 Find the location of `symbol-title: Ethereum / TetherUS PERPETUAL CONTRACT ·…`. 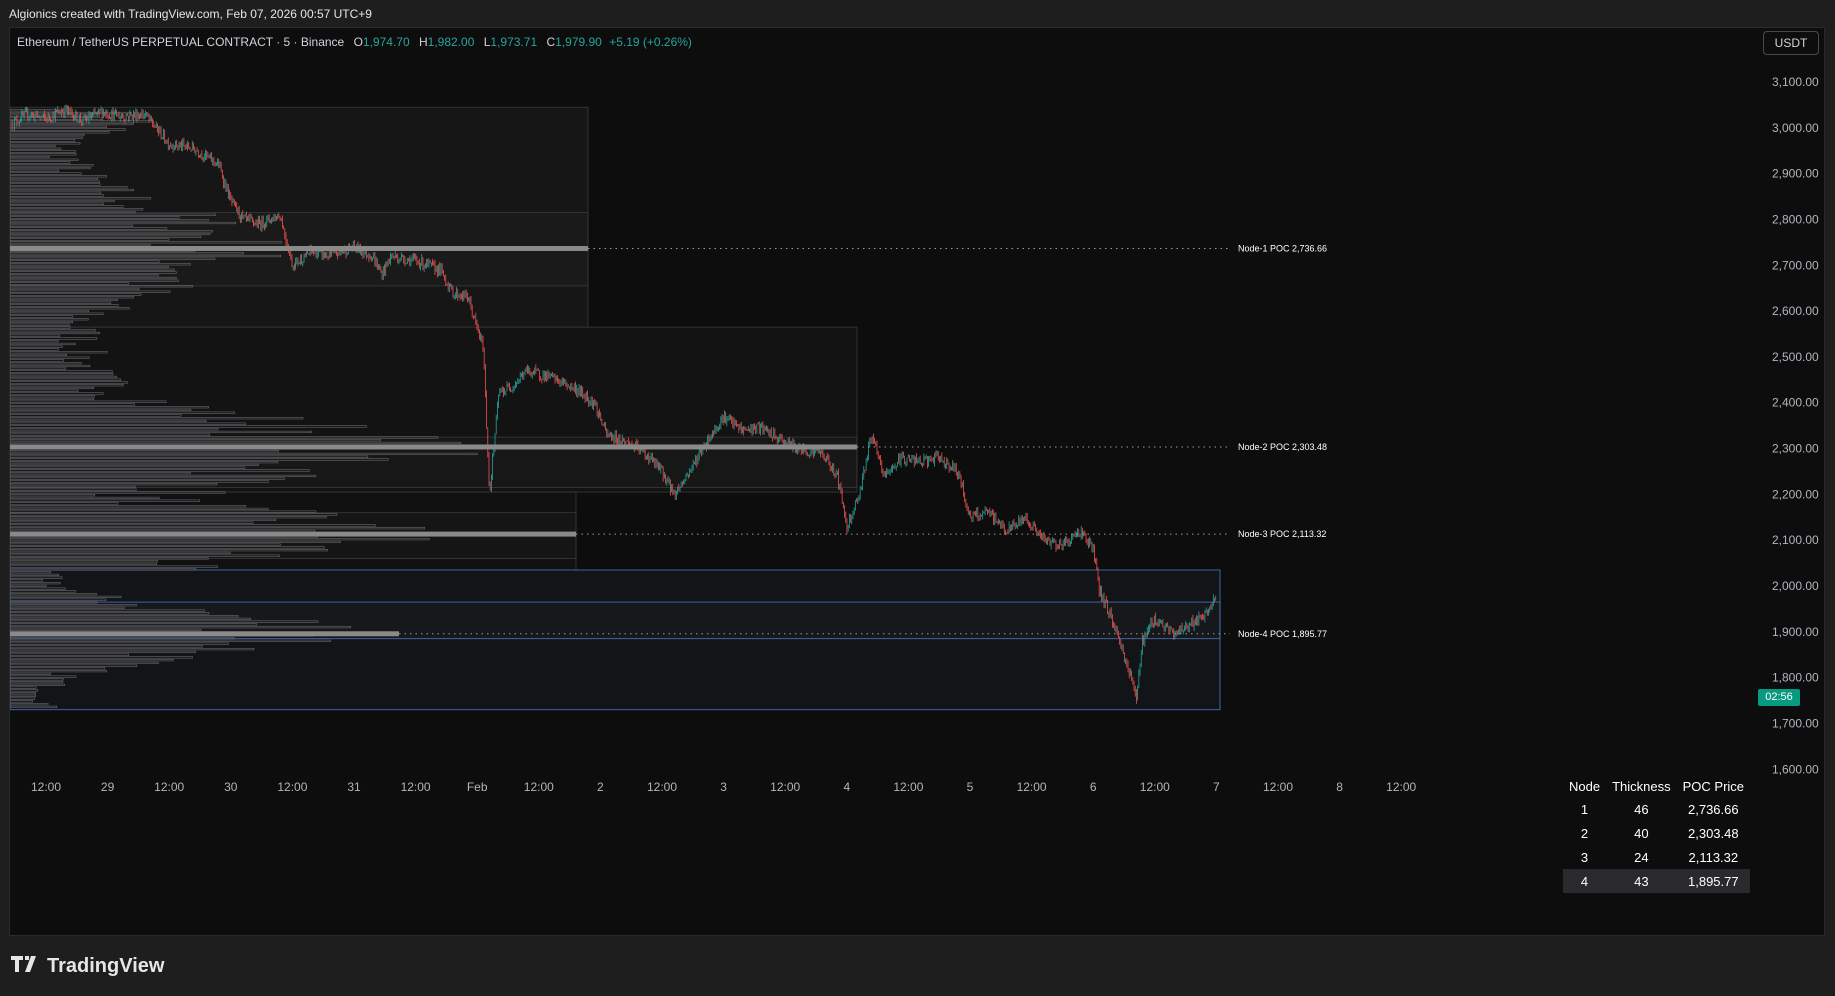

symbol-title: Ethereum / TetherUS PERPETUAL CONTRACT ·… is located at coordinates (180, 42).